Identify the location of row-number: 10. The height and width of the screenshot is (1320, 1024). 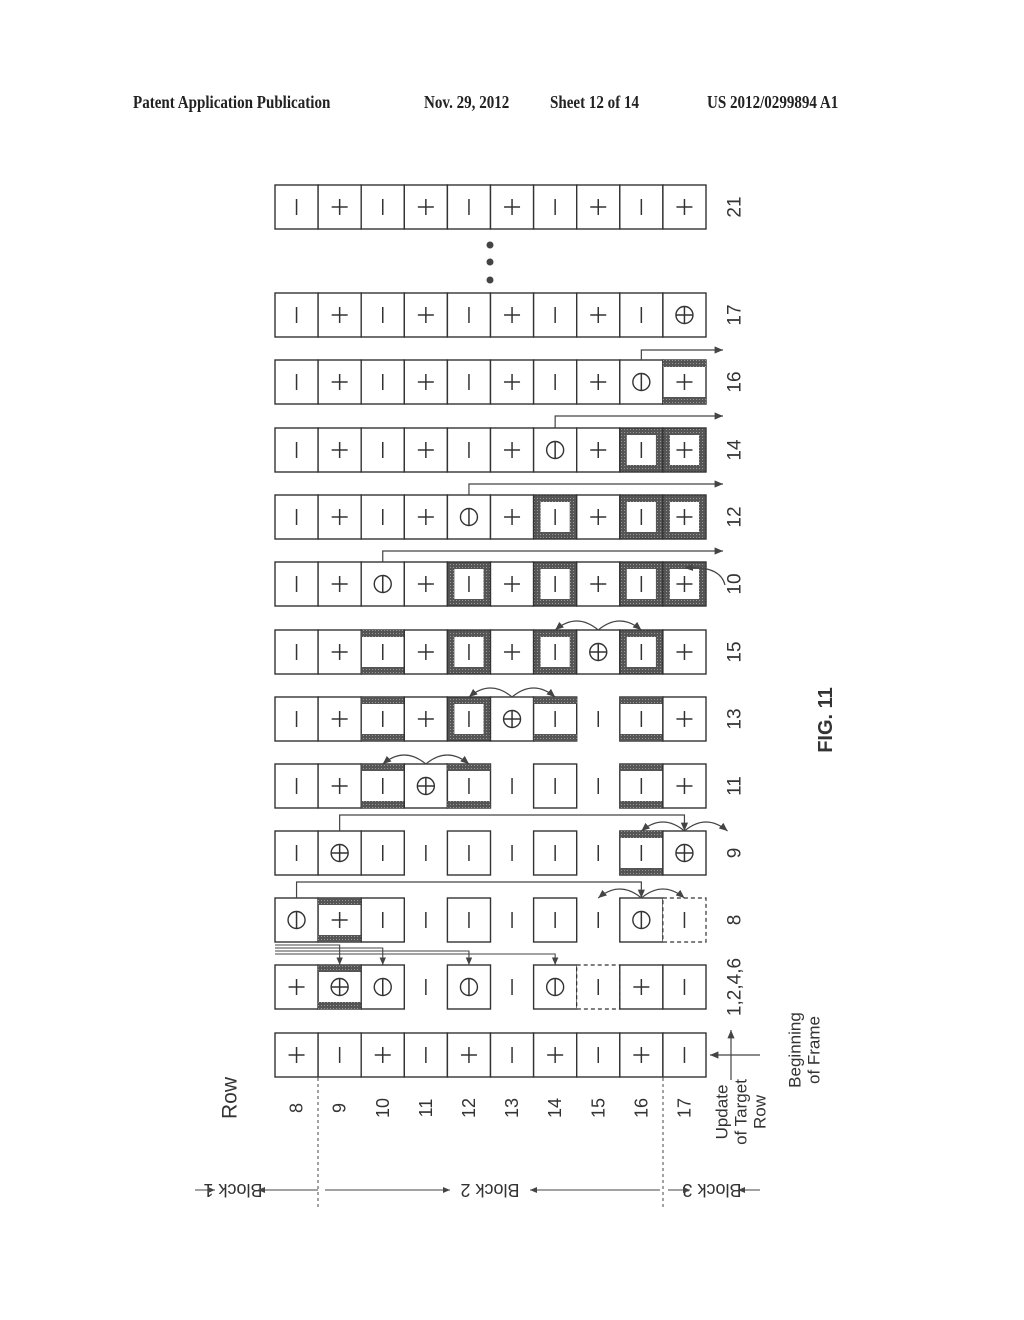
(383, 1108).